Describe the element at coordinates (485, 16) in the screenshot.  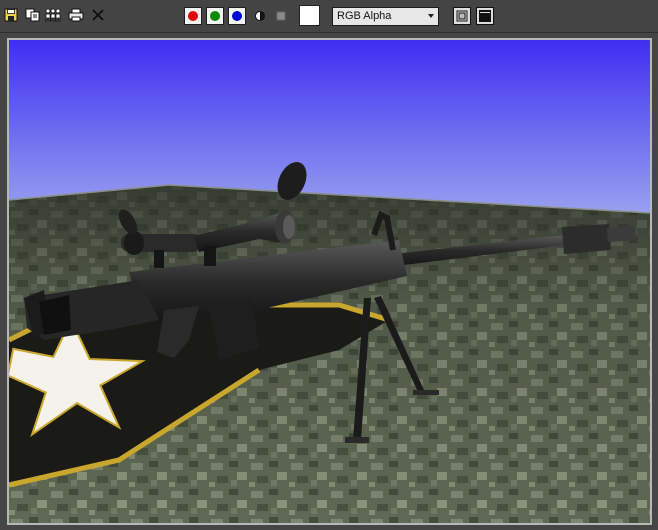
I see `fullscreen-button` at that location.